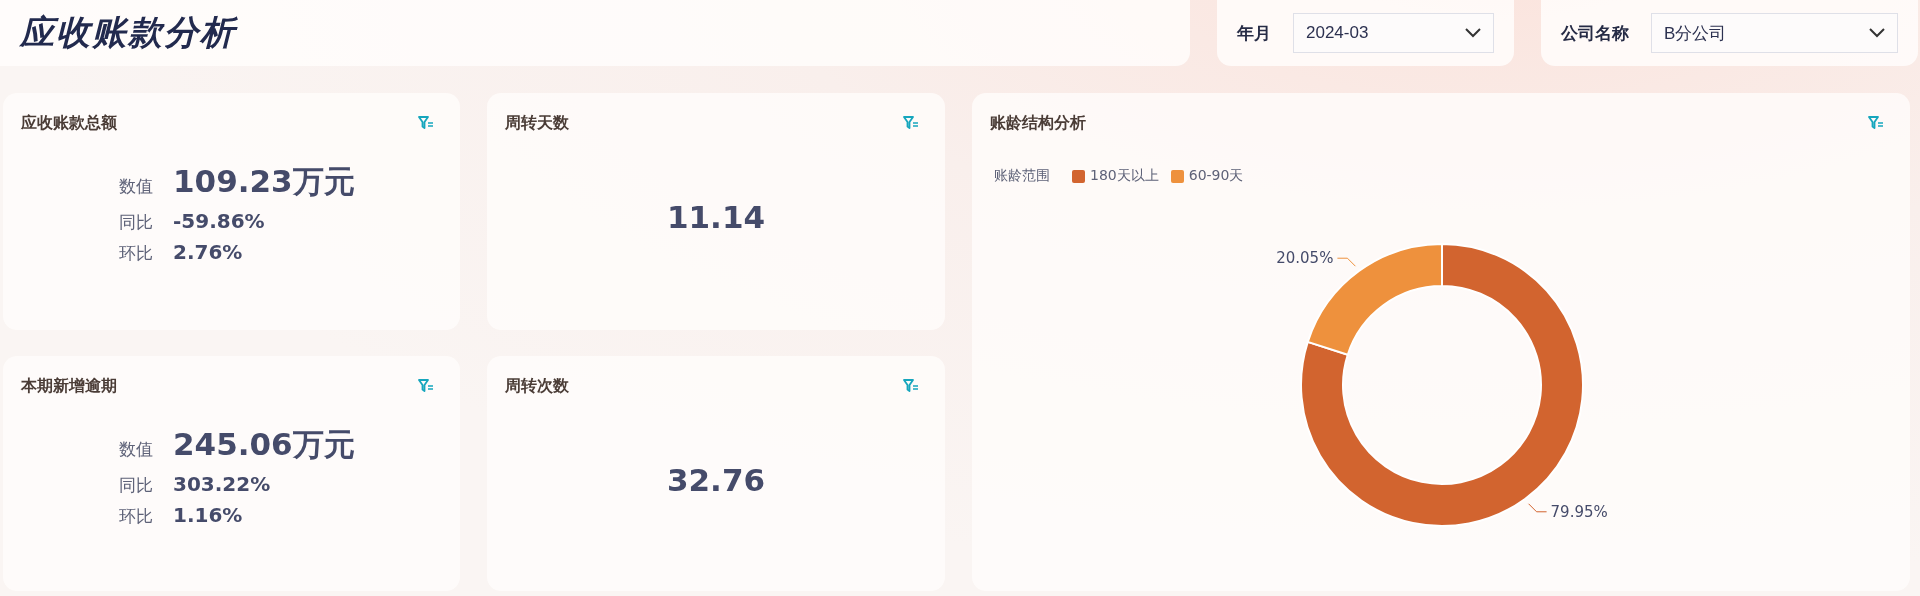 This screenshot has width=1920, height=596. Describe the element at coordinates (1393, 33) in the screenshot. I see `select-field: 2024-03` at that location.